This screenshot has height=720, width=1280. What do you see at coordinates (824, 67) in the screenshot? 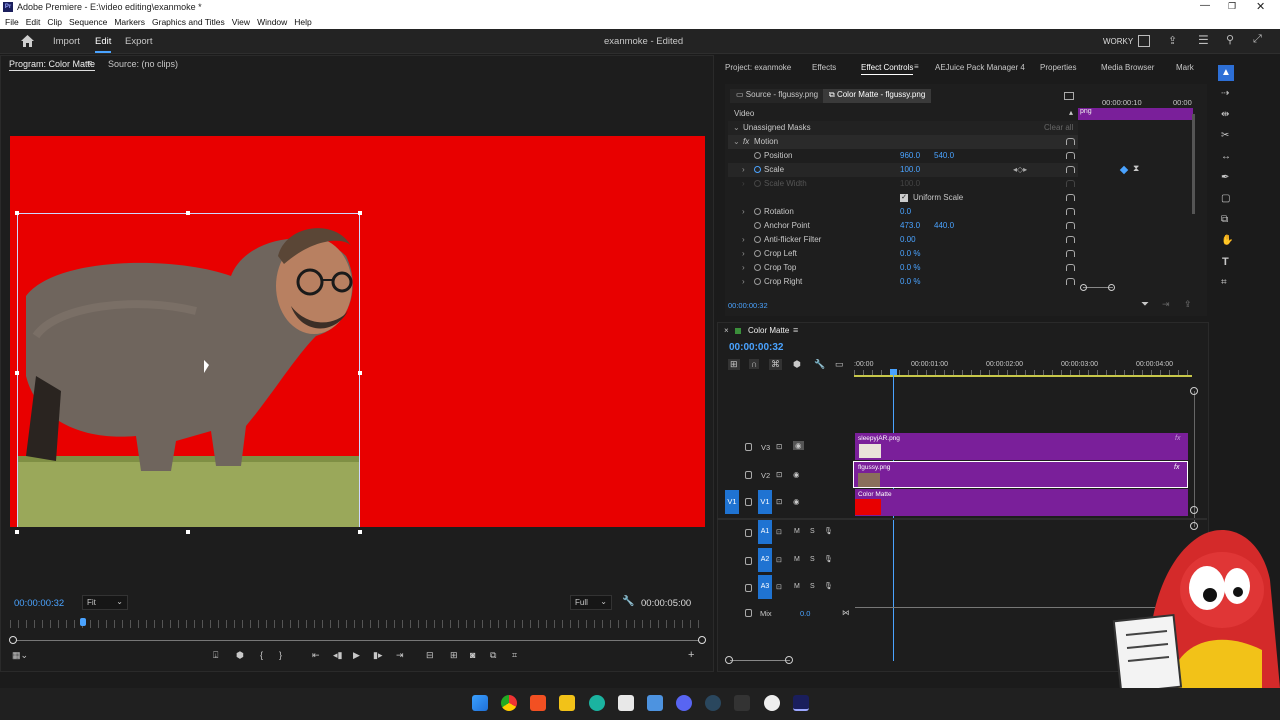
I see `tab-effects: Effects` at bounding box center [824, 67].